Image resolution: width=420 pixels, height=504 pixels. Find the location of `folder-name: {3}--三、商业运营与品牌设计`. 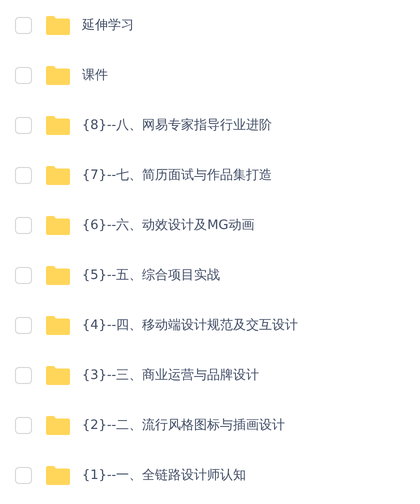

folder-name: {3}--三、商业运营与品牌设计 is located at coordinates (171, 375).